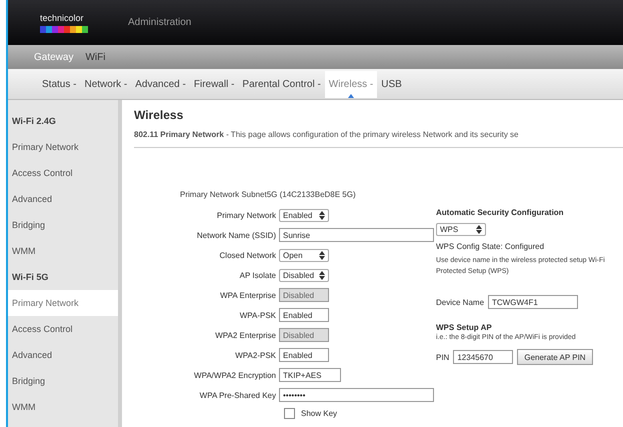  What do you see at coordinates (160, 84) in the screenshot?
I see `nav-tab: Advanced -` at bounding box center [160, 84].